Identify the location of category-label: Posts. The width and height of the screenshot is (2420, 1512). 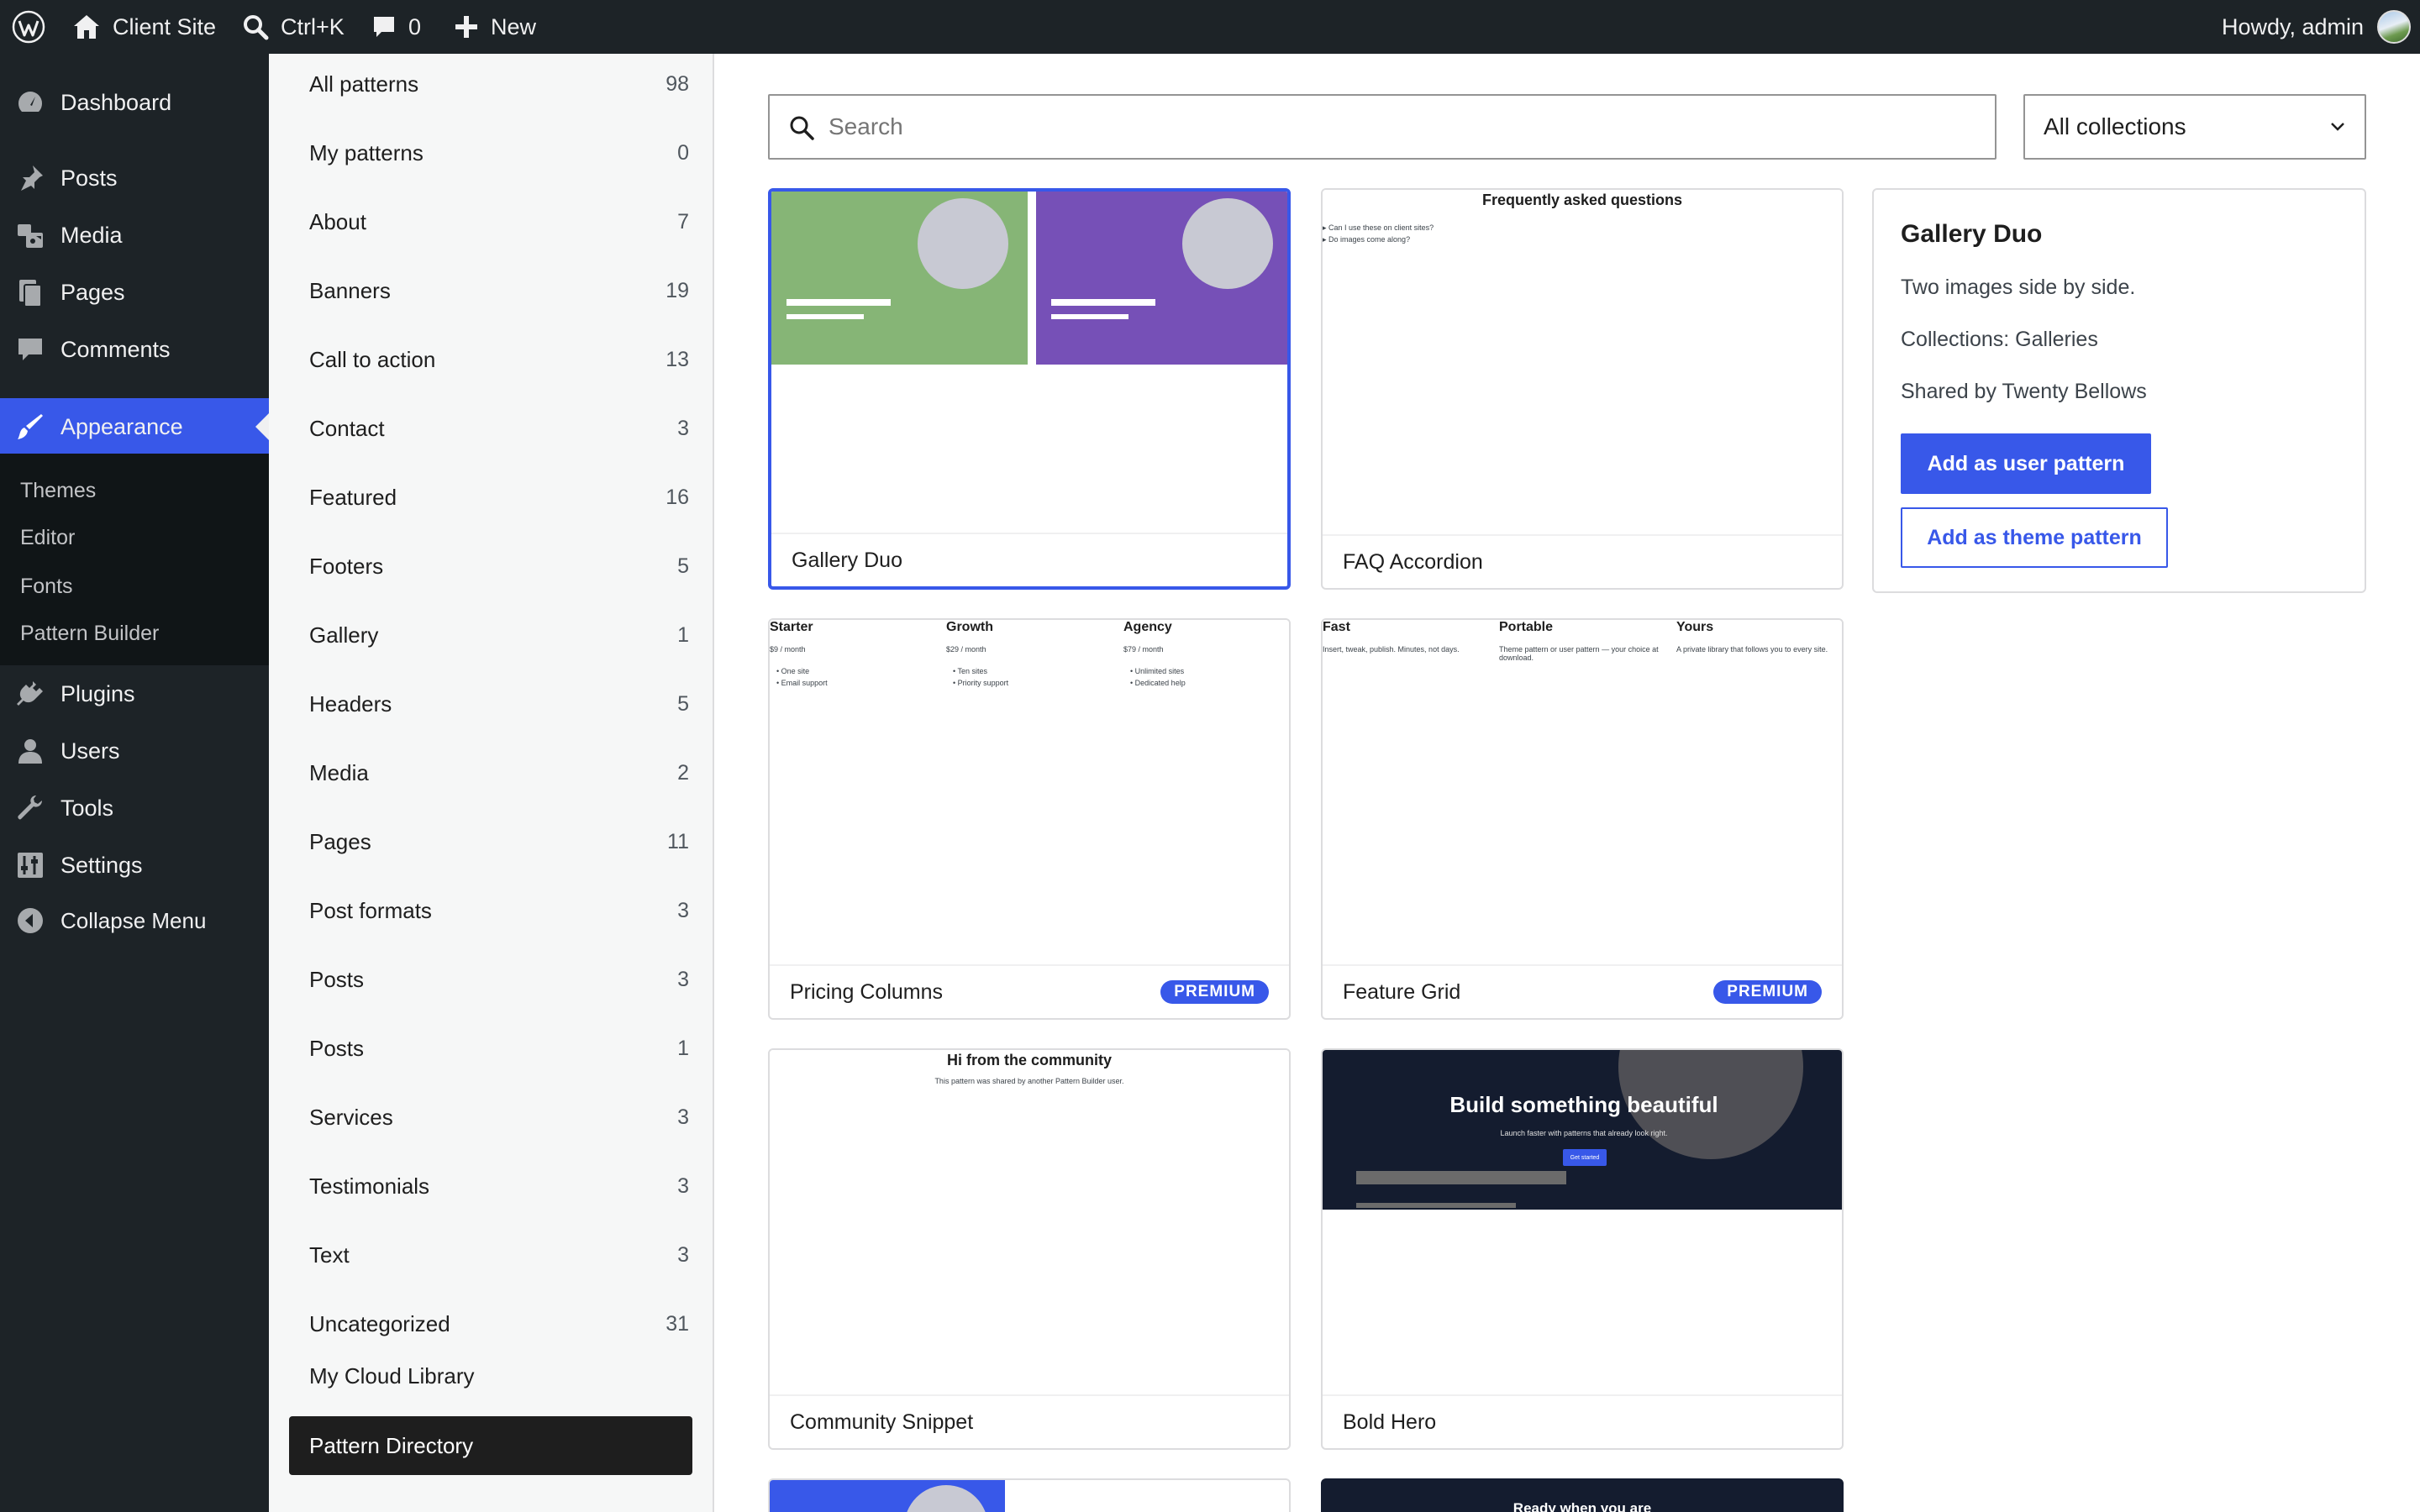
(337, 1048).